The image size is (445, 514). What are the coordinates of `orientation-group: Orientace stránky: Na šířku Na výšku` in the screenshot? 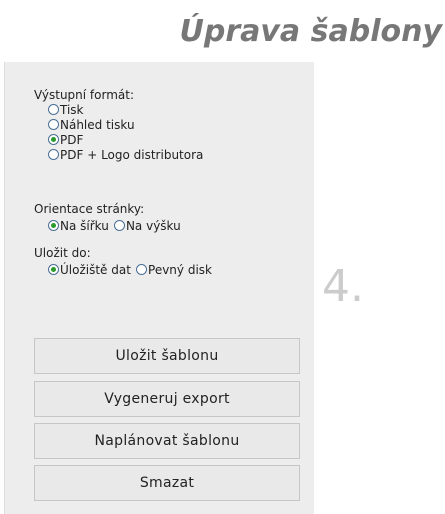 It's located at (107, 218).